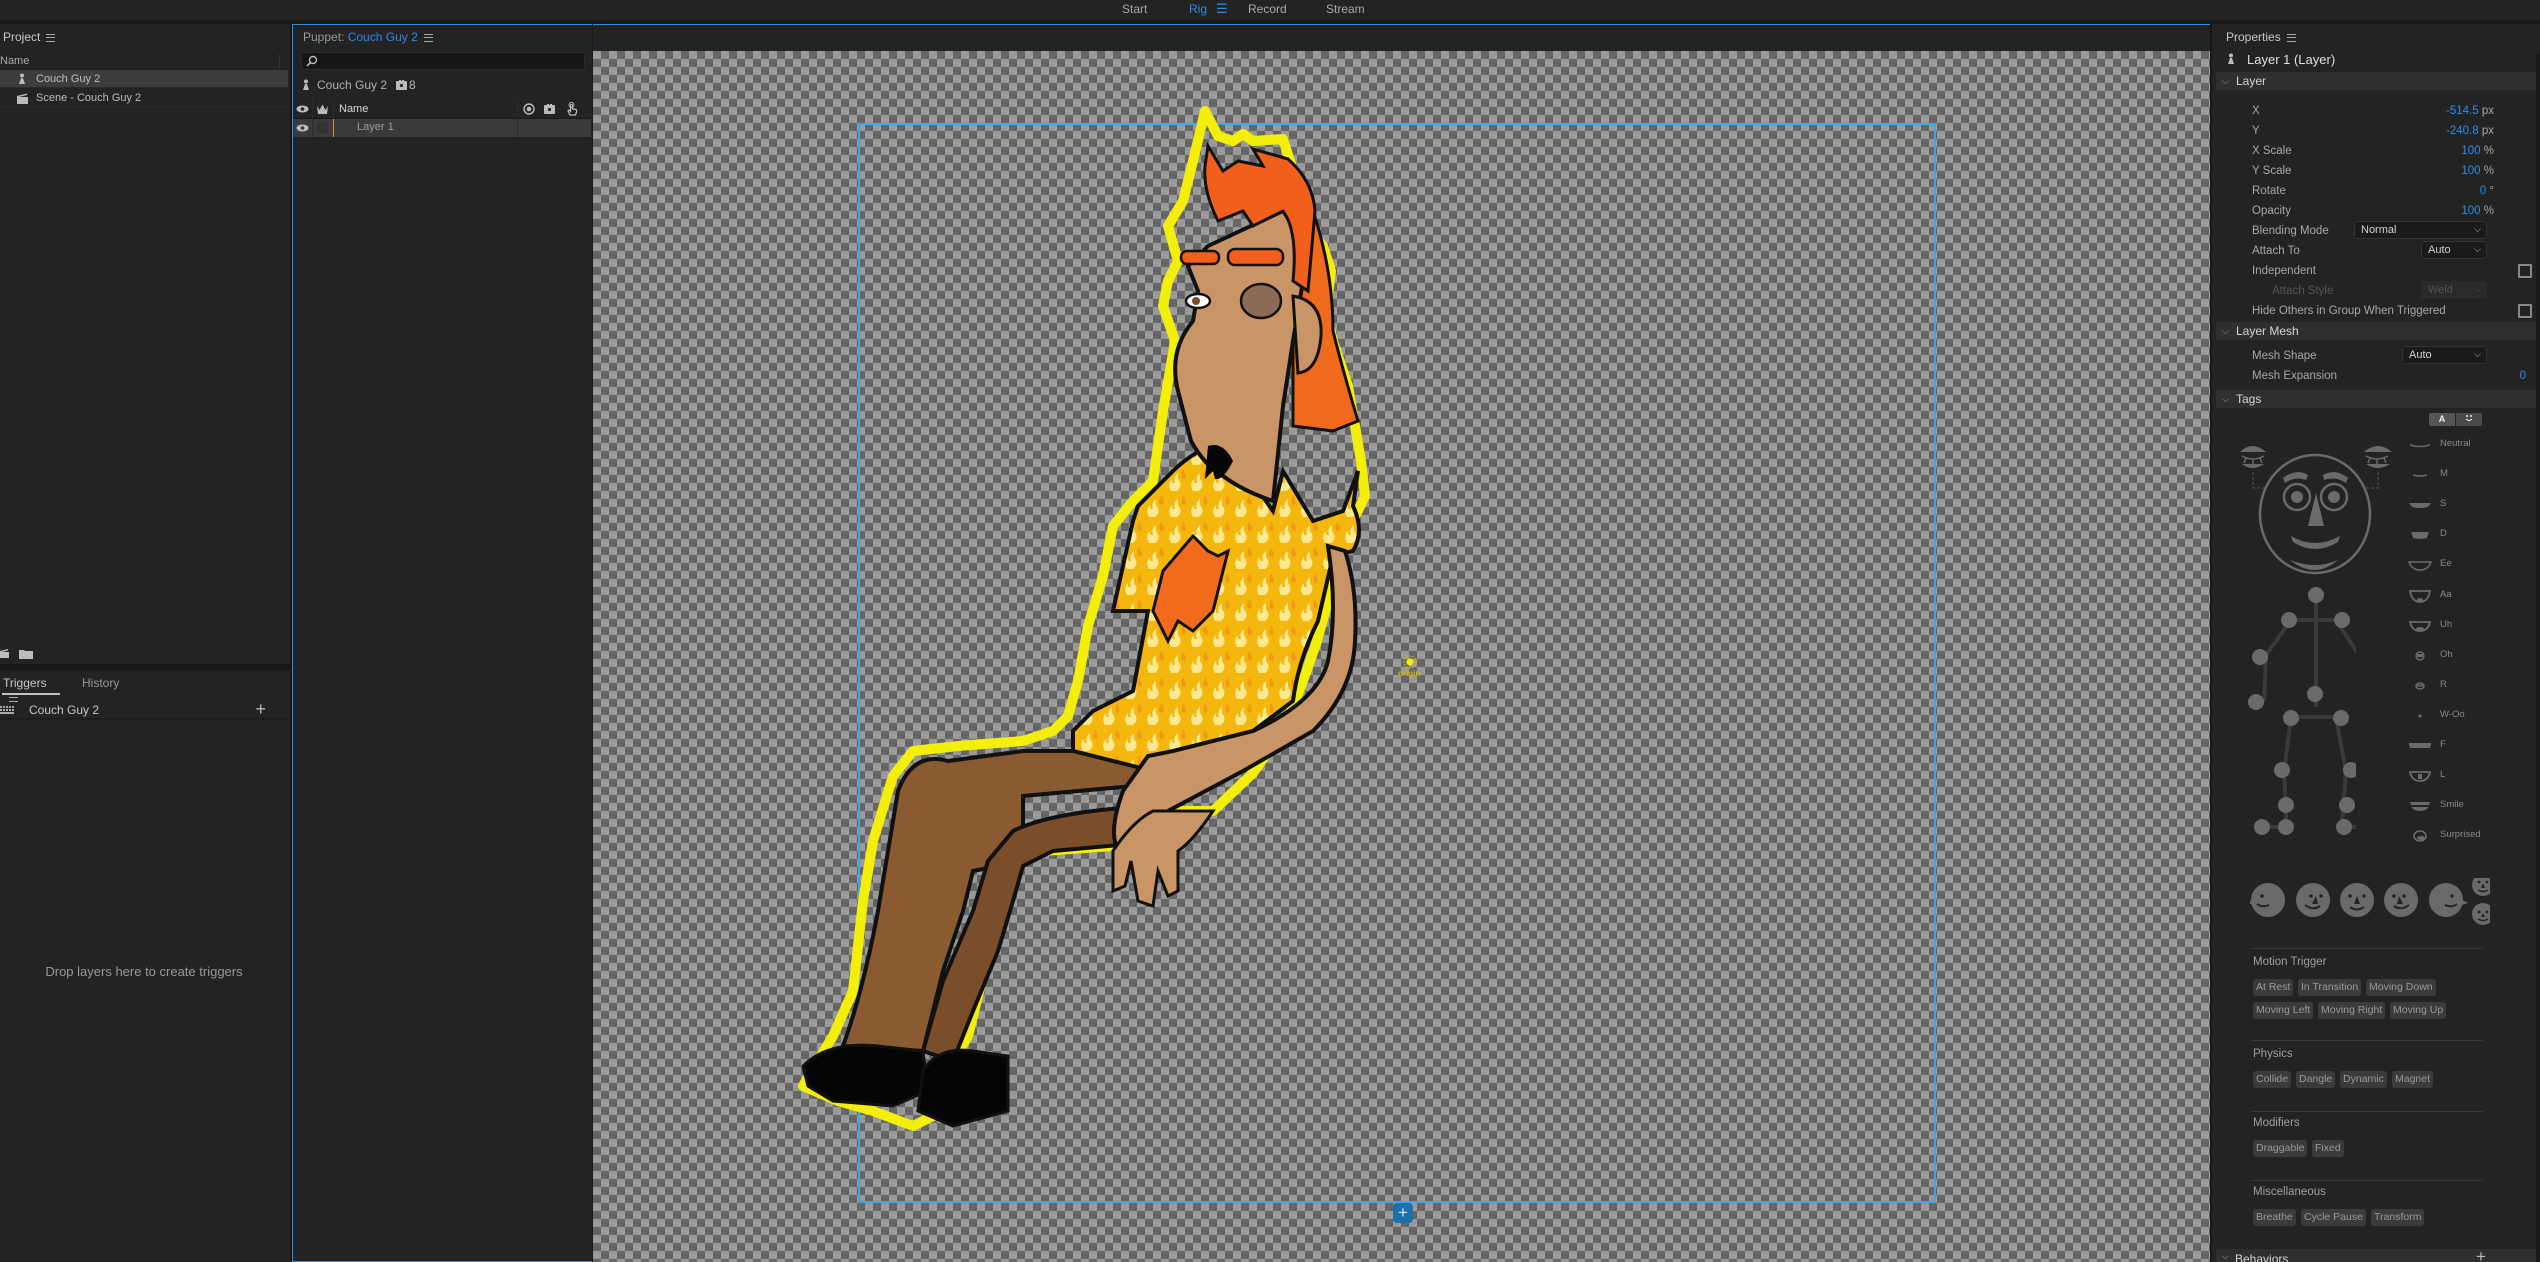  I want to click on workspace-tab-record: Record, so click(1267, 9).